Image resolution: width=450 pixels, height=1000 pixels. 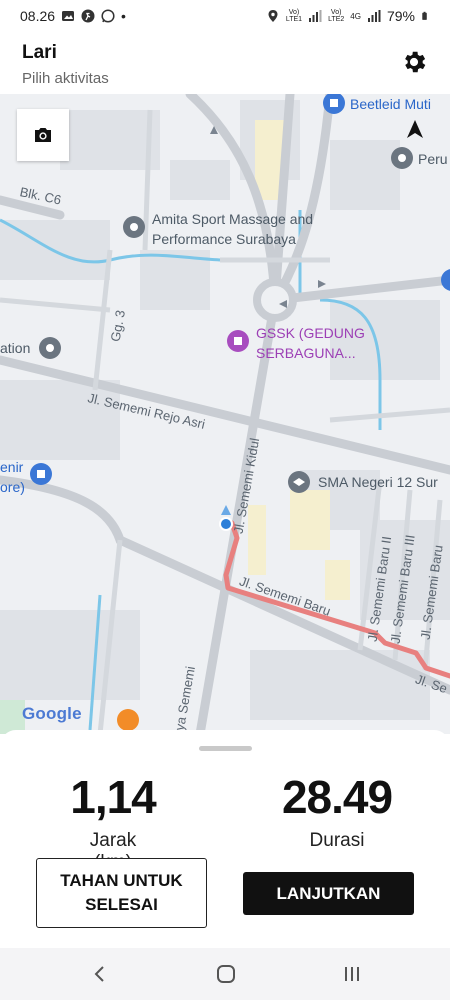 What do you see at coordinates (433, 159) in the screenshot?
I see `poi-peru: Peru` at bounding box center [433, 159].